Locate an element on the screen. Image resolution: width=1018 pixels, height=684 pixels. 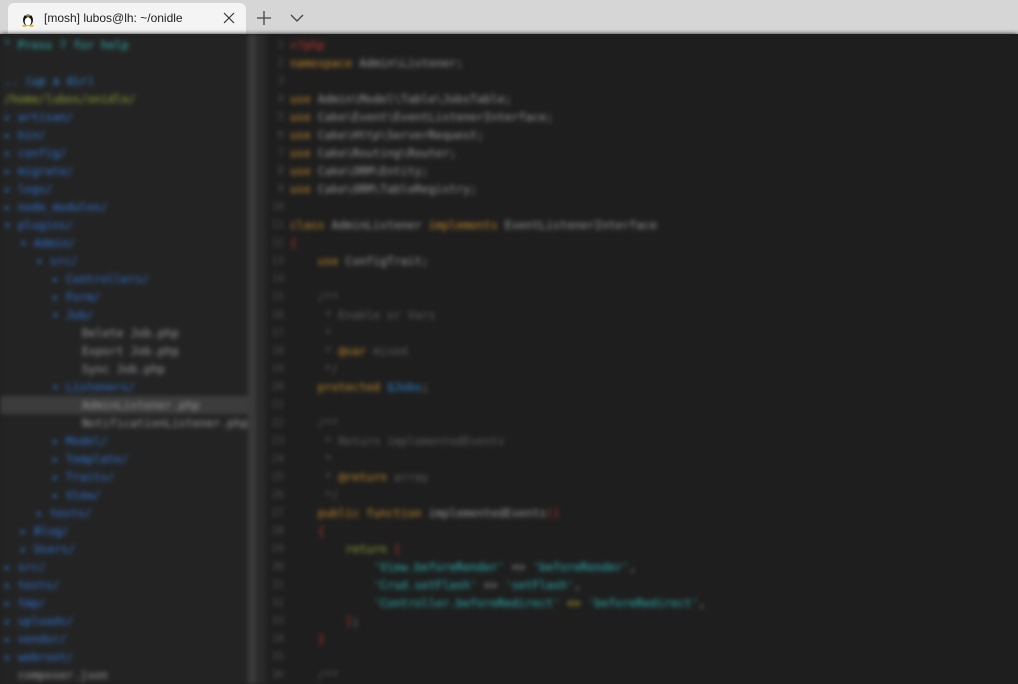
line-number: 16 is located at coordinates (277, 315).